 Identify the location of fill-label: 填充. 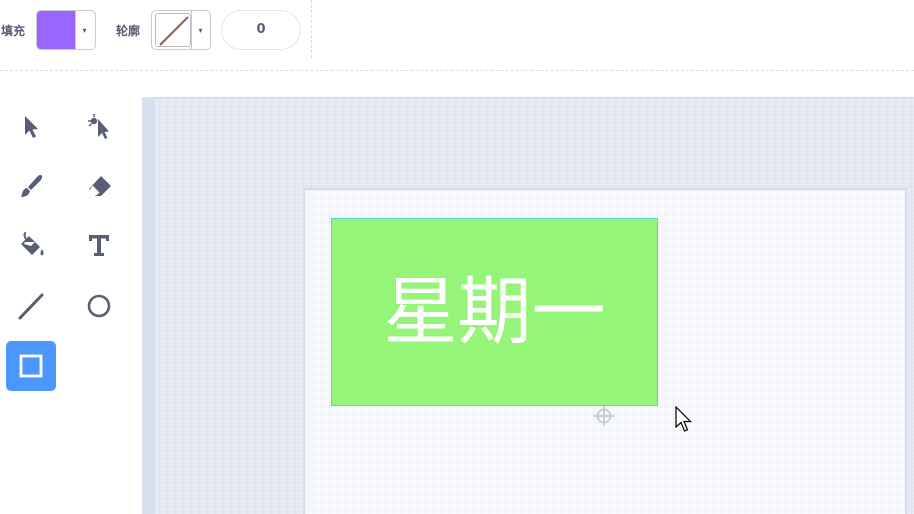
(13, 31).